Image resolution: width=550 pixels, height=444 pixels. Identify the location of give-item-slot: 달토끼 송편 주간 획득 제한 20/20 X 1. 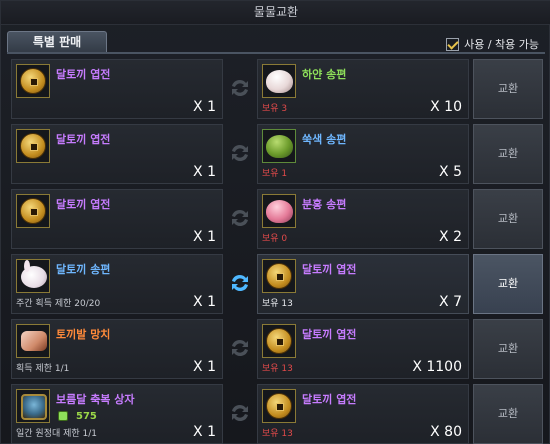
(117, 284).